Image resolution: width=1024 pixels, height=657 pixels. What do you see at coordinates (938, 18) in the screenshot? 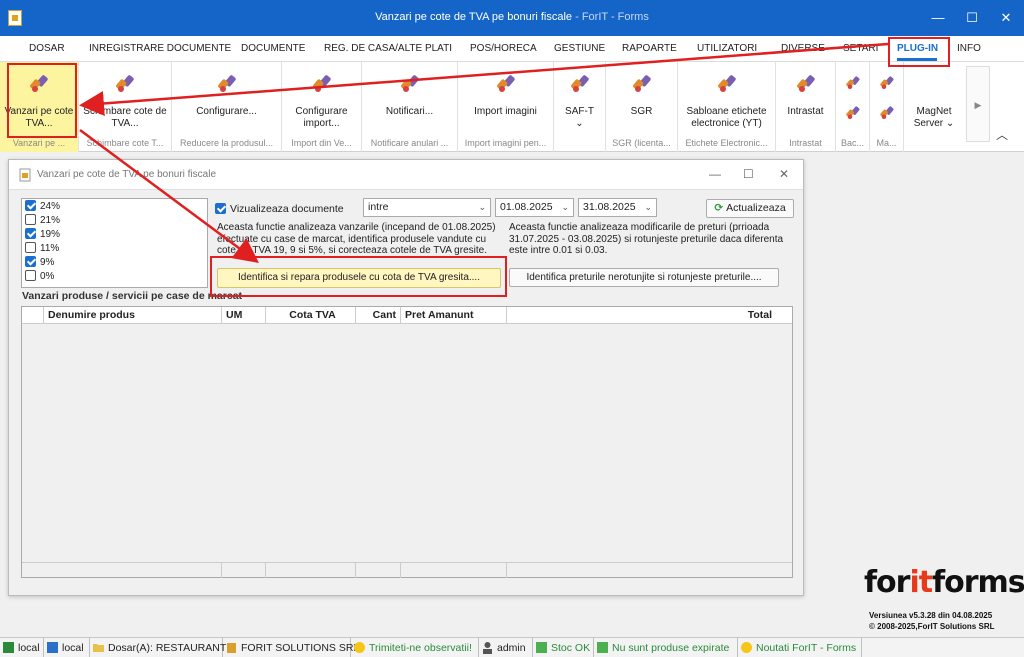
I see `minimize-button: —` at bounding box center [938, 18].